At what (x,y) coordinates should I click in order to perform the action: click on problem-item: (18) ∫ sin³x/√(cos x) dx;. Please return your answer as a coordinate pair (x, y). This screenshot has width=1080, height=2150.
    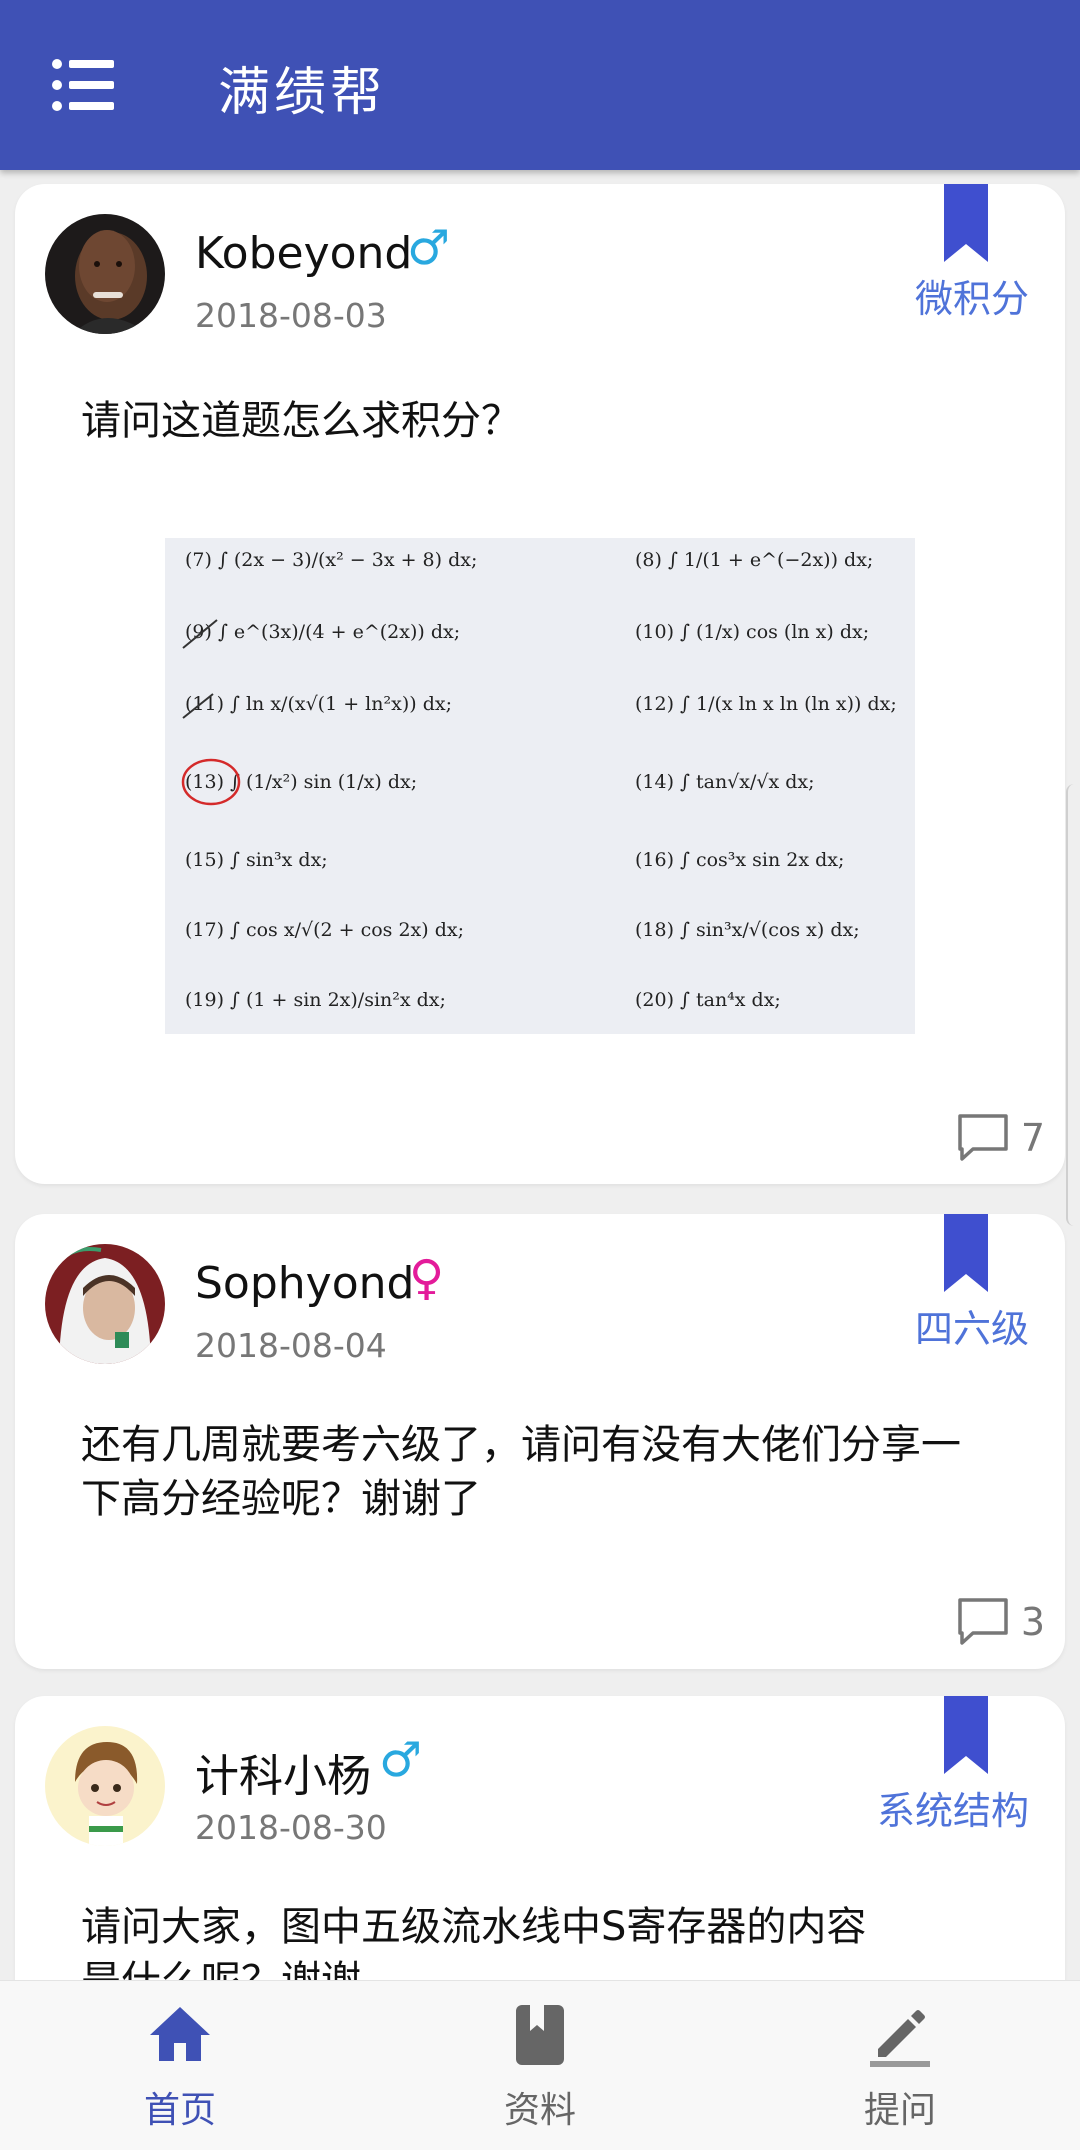
    Looking at the image, I should click on (747, 930).